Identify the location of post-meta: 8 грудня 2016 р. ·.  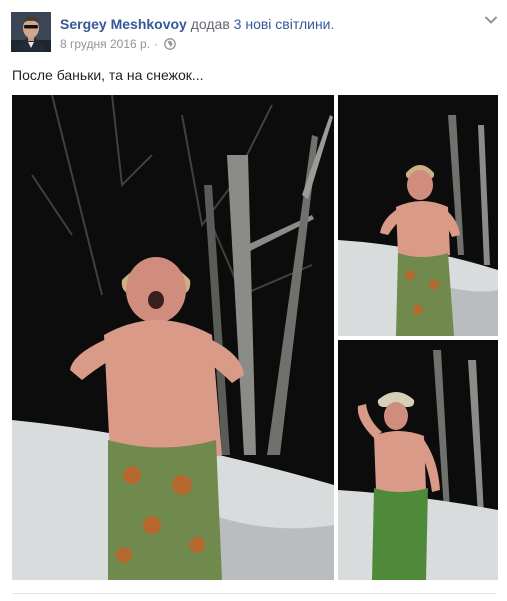
(118, 44).